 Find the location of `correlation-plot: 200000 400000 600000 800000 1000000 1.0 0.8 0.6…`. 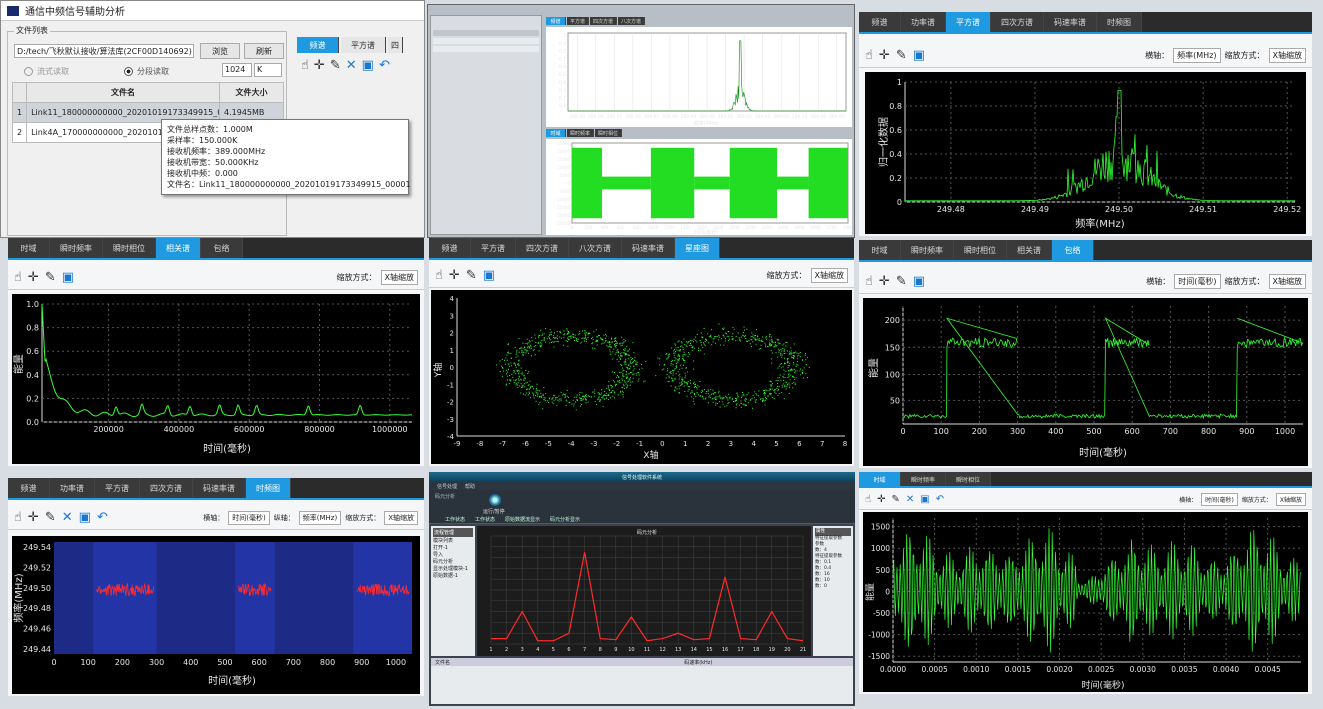

correlation-plot: 200000 400000 600000 800000 1000000 1.0 0.8 0.6… is located at coordinates (216, 379).